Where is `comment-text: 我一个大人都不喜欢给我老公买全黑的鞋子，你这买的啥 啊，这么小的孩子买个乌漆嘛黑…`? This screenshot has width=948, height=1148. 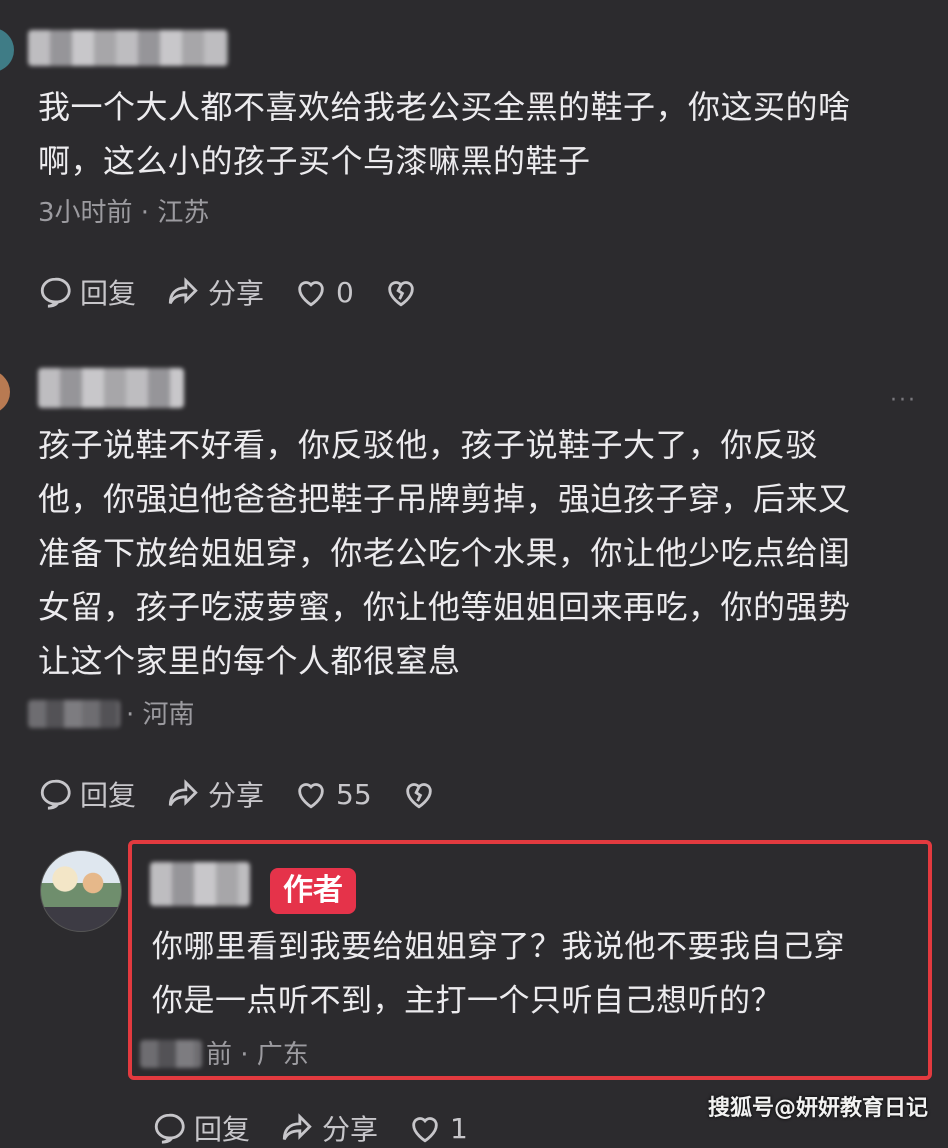
comment-text: 我一个大人都不喜欢给我老公买全黑的鞋子，你这买的啥 啊，这么小的孩子买个乌漆嘛黑… is located at coordinates (444, 134).